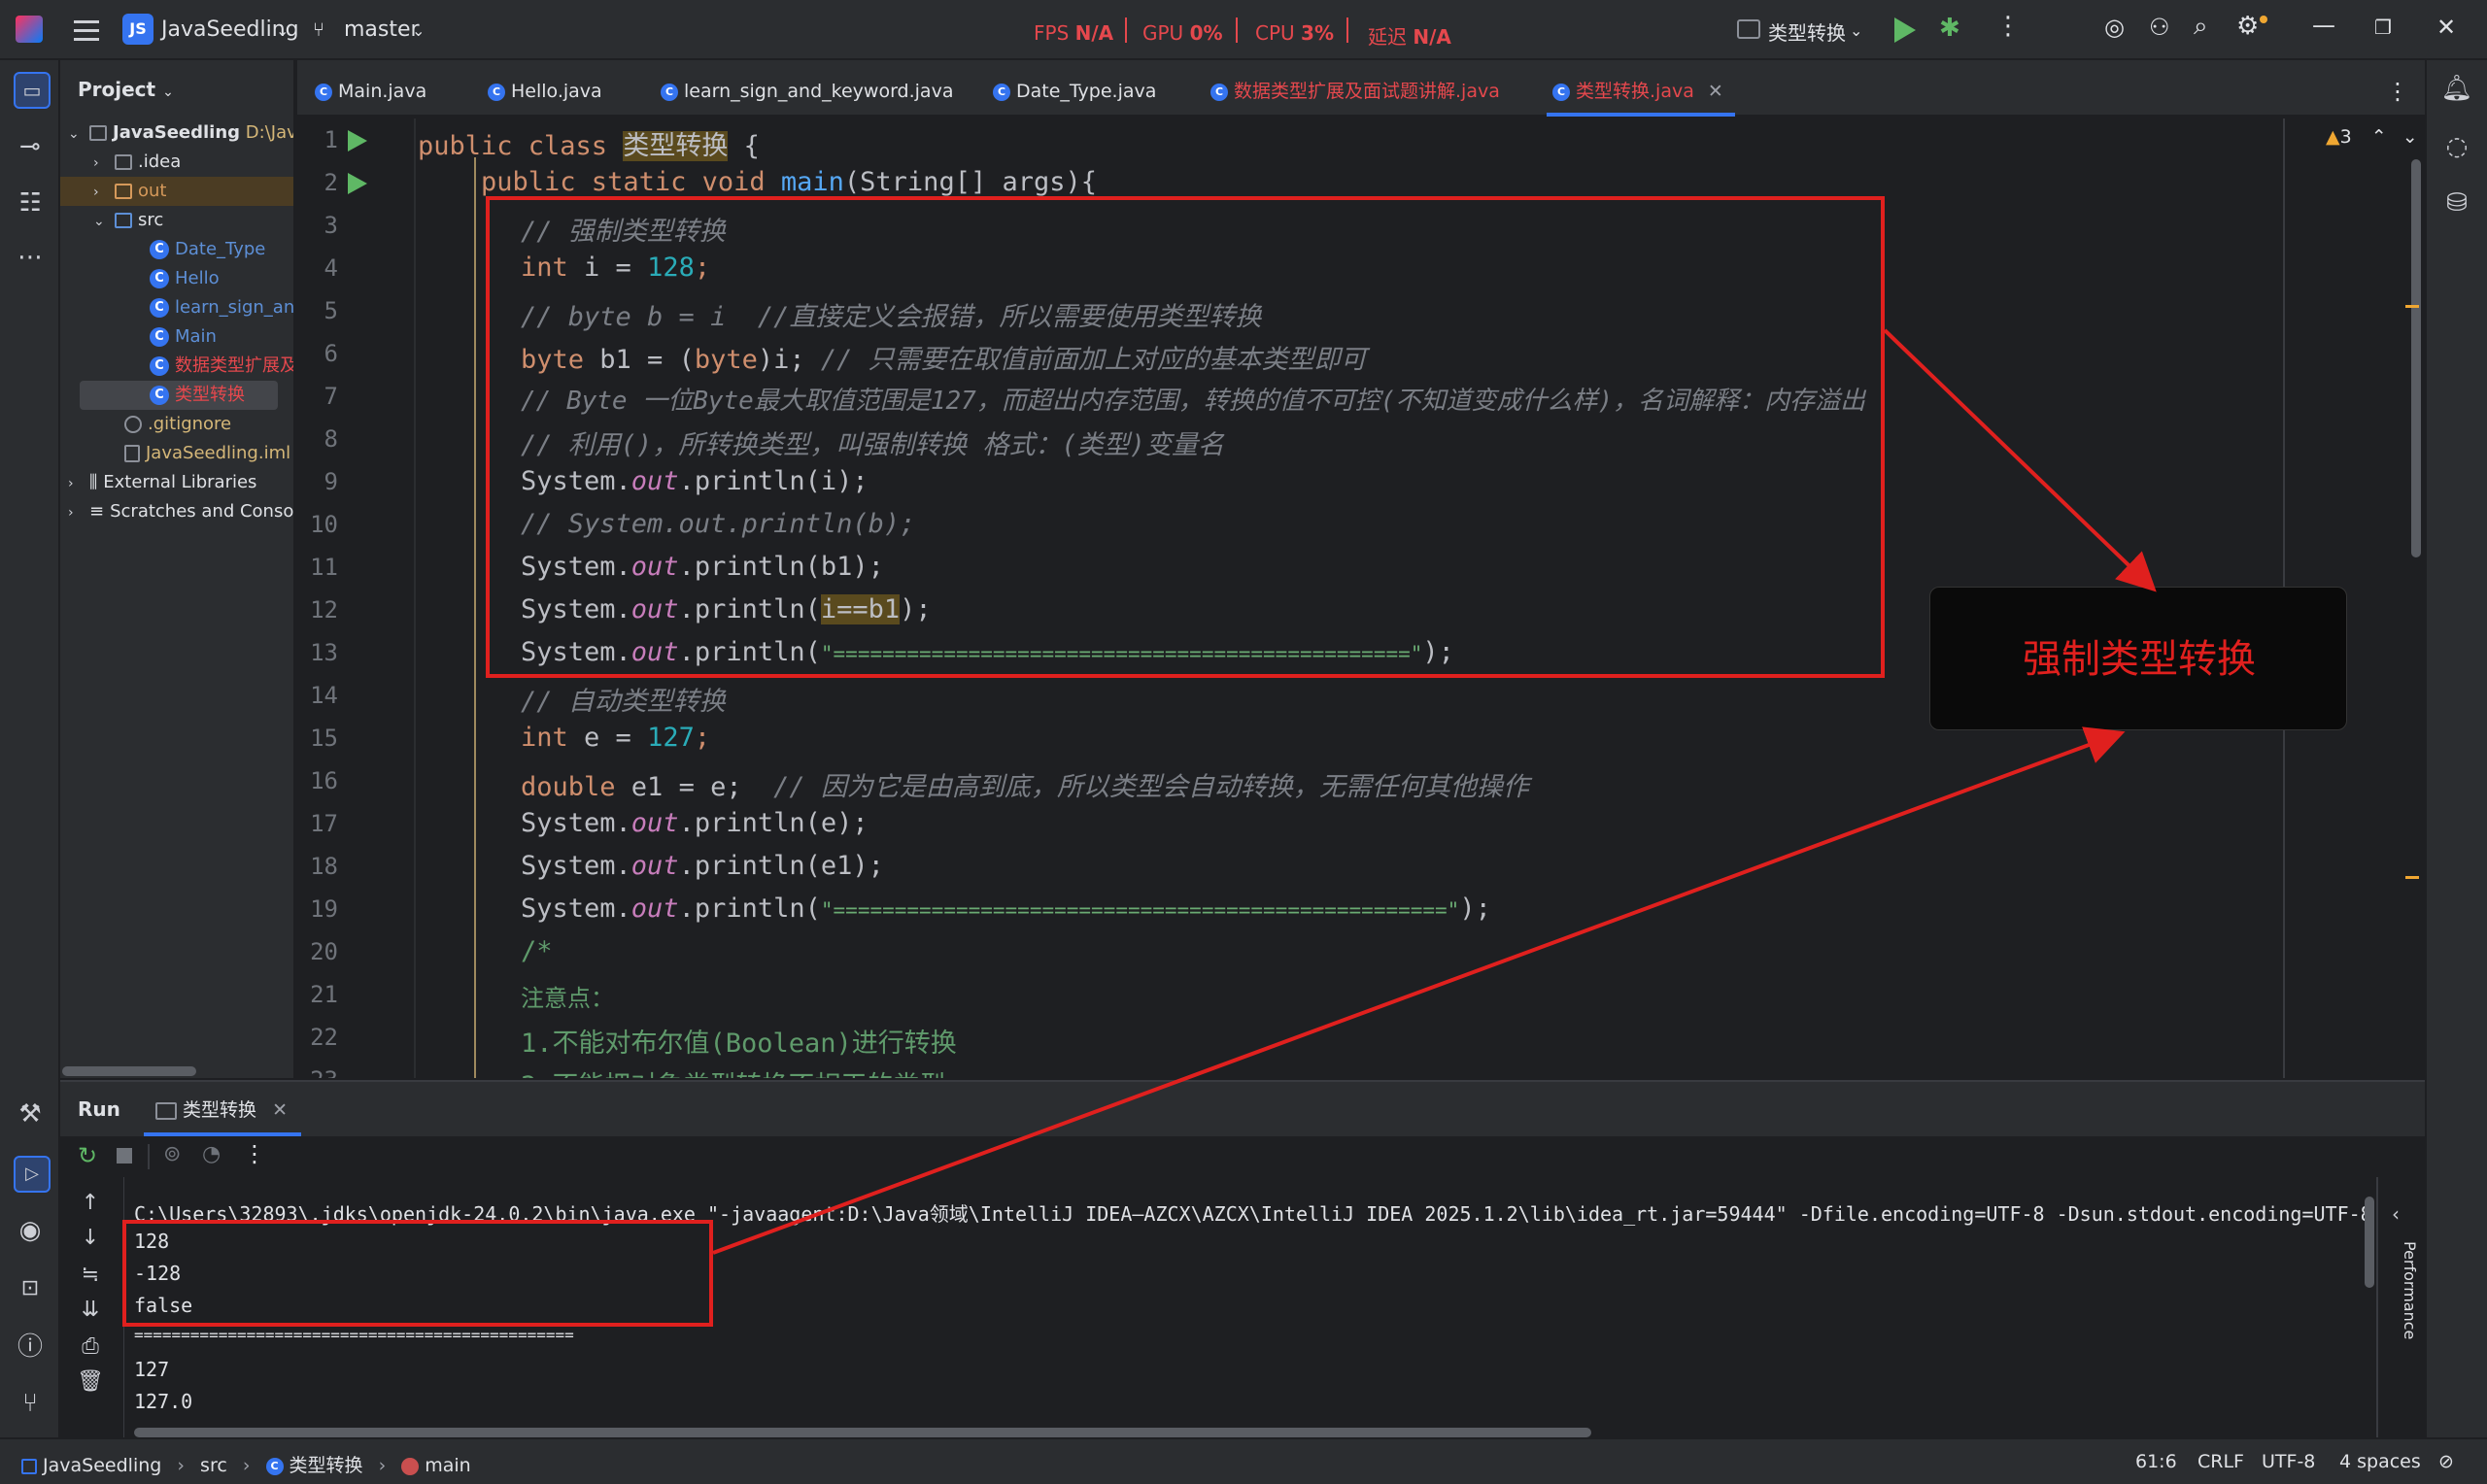 This screenshot has width=2487, height=1484. What do you see at coordinates (2020, 460) in the screenshot?
I see `annotation-arrow` at bounding box center [2020, 460].